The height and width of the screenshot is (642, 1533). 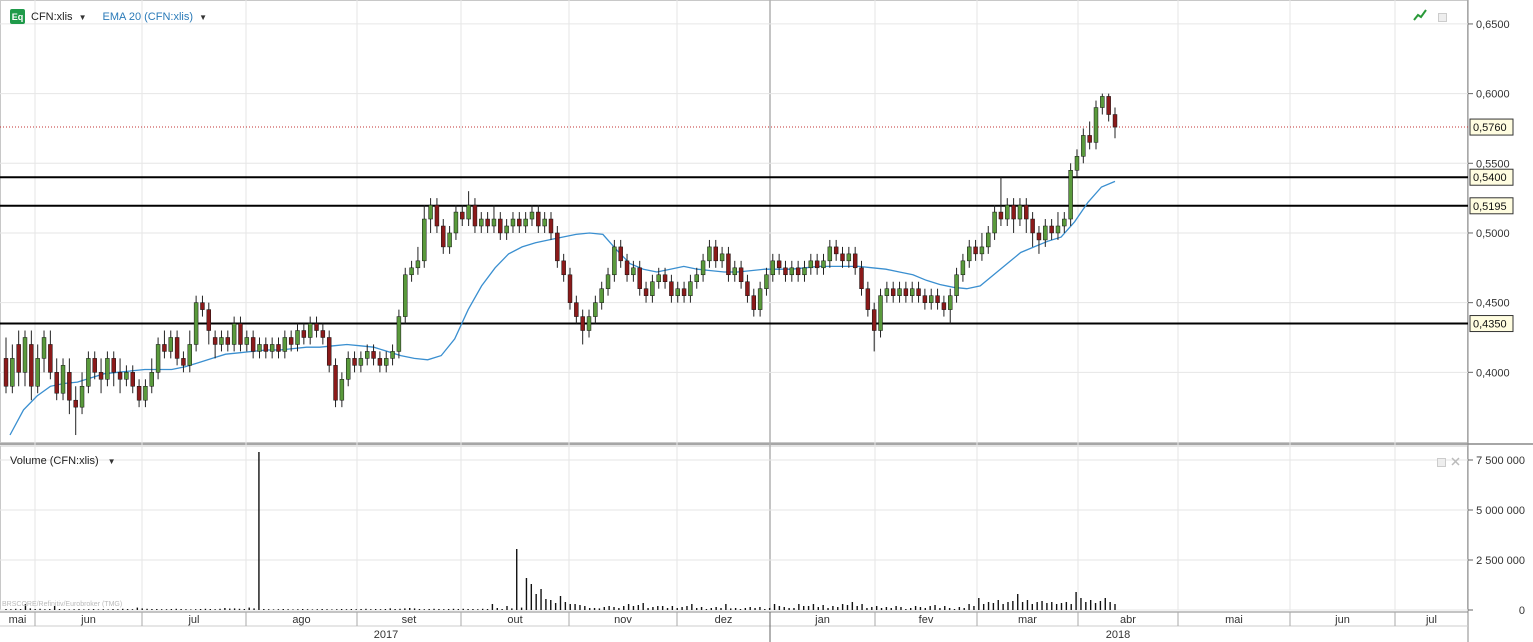 I want to click on price-tick-label: 0,6000, so click(x=1493, y=95).